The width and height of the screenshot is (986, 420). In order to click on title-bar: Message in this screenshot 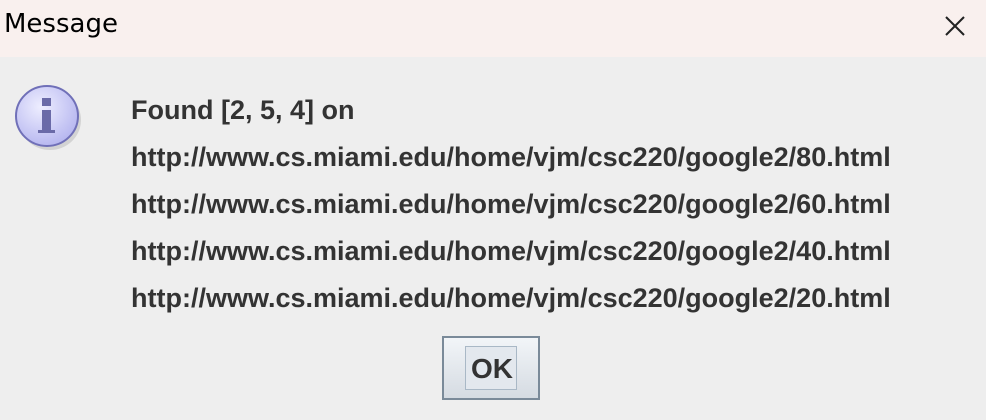, I will do `click(493, 28)`.